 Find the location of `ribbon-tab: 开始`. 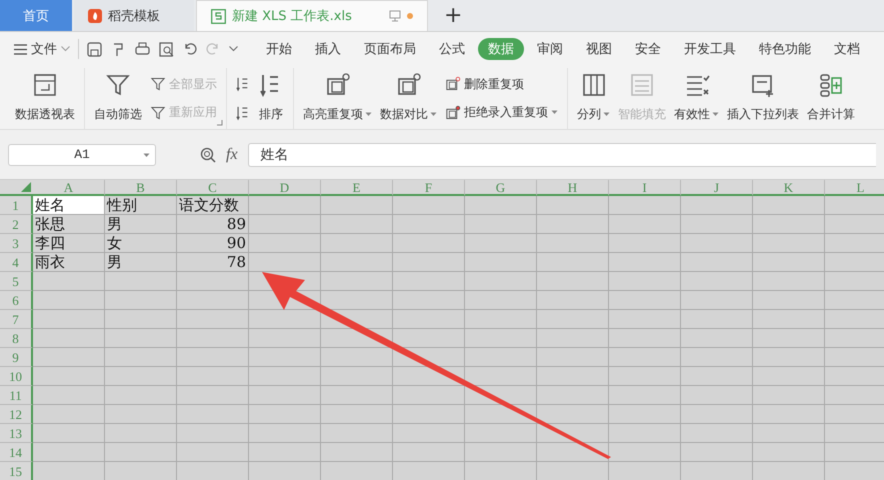

ribbon-tab: 开始 is located at coordinates (279, 49).